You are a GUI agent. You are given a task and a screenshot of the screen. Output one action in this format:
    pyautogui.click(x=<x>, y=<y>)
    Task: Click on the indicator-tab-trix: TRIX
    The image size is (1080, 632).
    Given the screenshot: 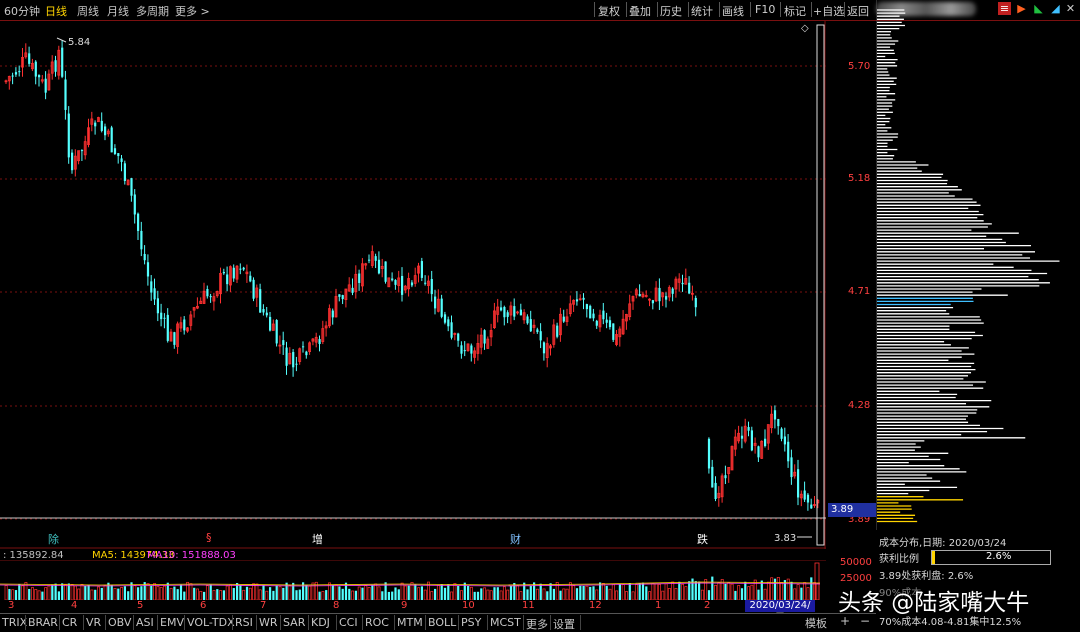 What is the action you would take?
    pyautogui.click(x=14, y=622)
    